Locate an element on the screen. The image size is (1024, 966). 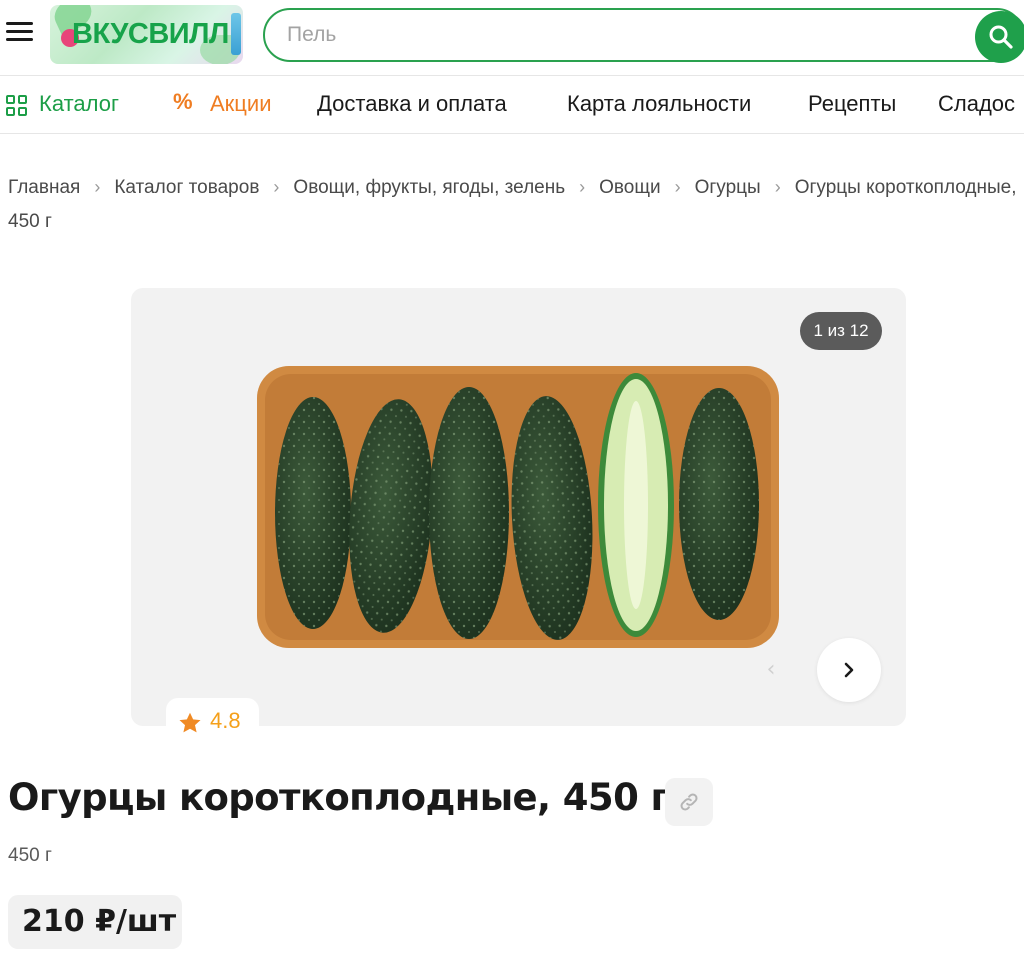
search-input is located at coordinates (607, 35).